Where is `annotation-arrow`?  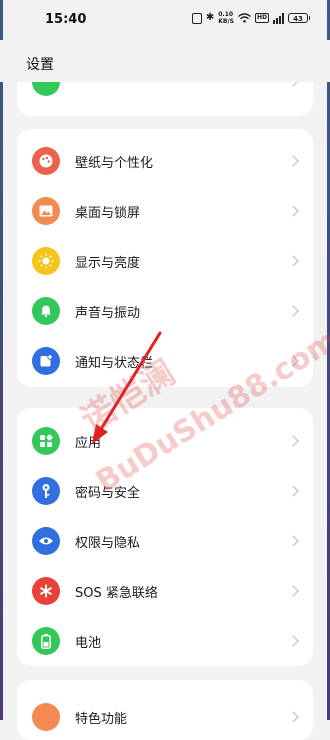 annotation-arrow is located at coordinates (127, 387).